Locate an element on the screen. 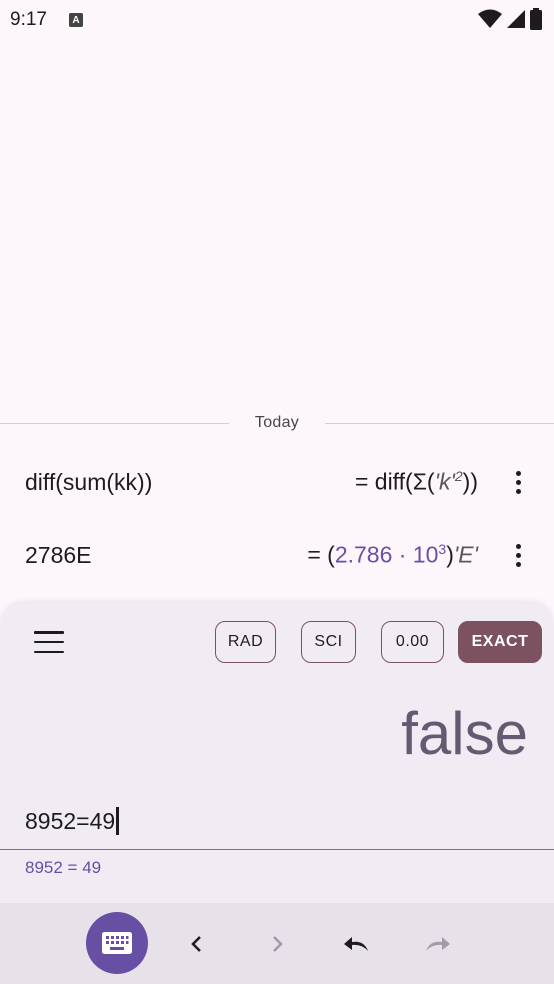 Image resolution: width=554 pixels, height=984 pixels. history-item: diff(sum(kk)) = diff(Σ('k'2)) is located at coordinates (277, 482).